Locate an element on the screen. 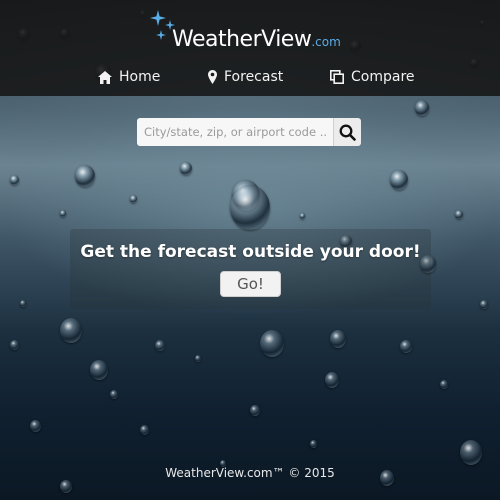 Image resolution: width=500 pixels, height=500 pixels. nav-item-label: Forecast is located at coordinates (254, 77).